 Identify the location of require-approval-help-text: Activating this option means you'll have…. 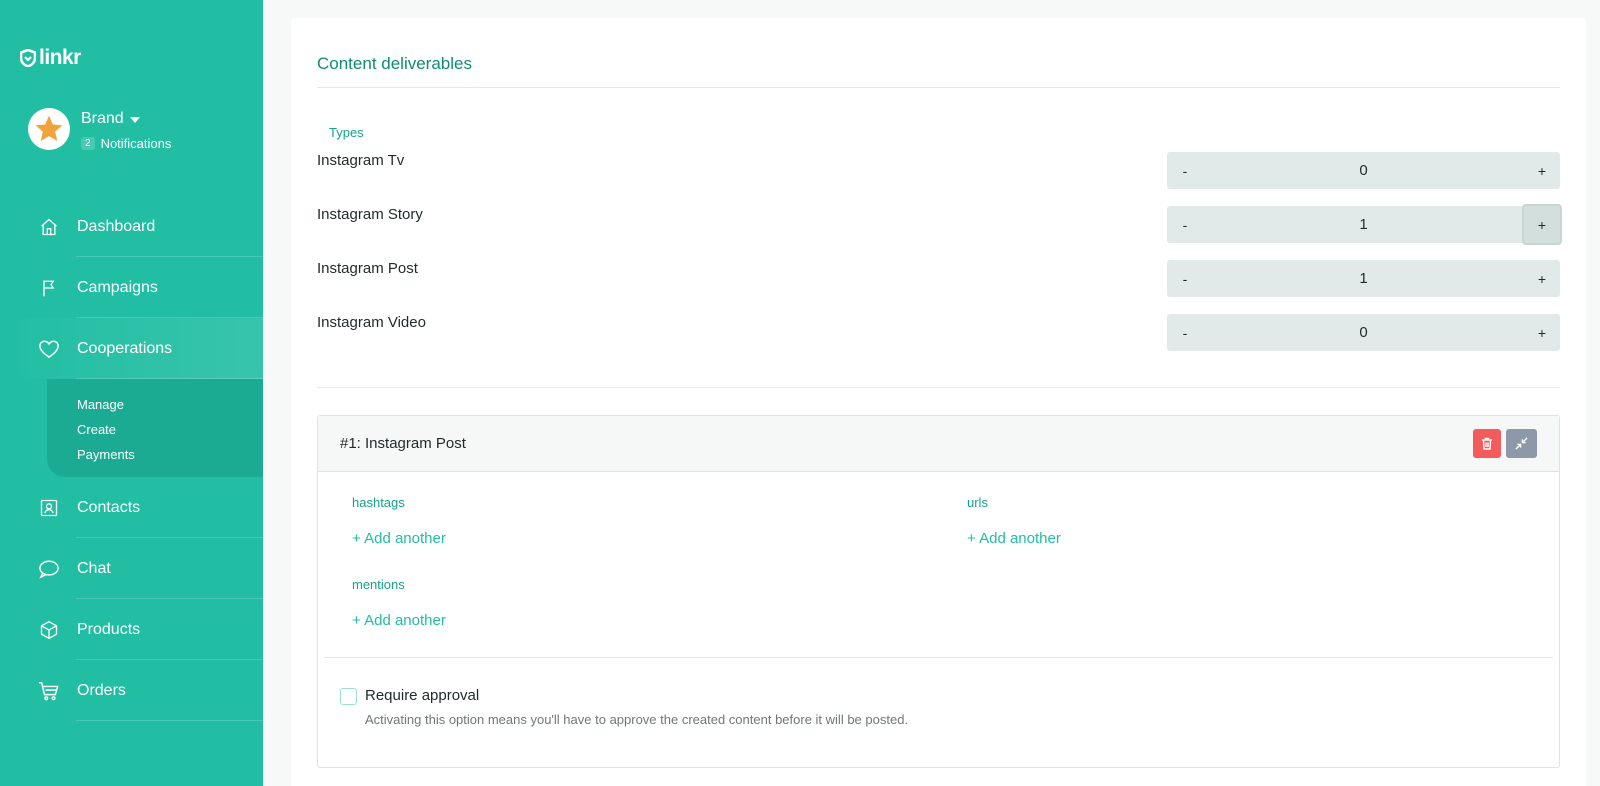
(637, 719).